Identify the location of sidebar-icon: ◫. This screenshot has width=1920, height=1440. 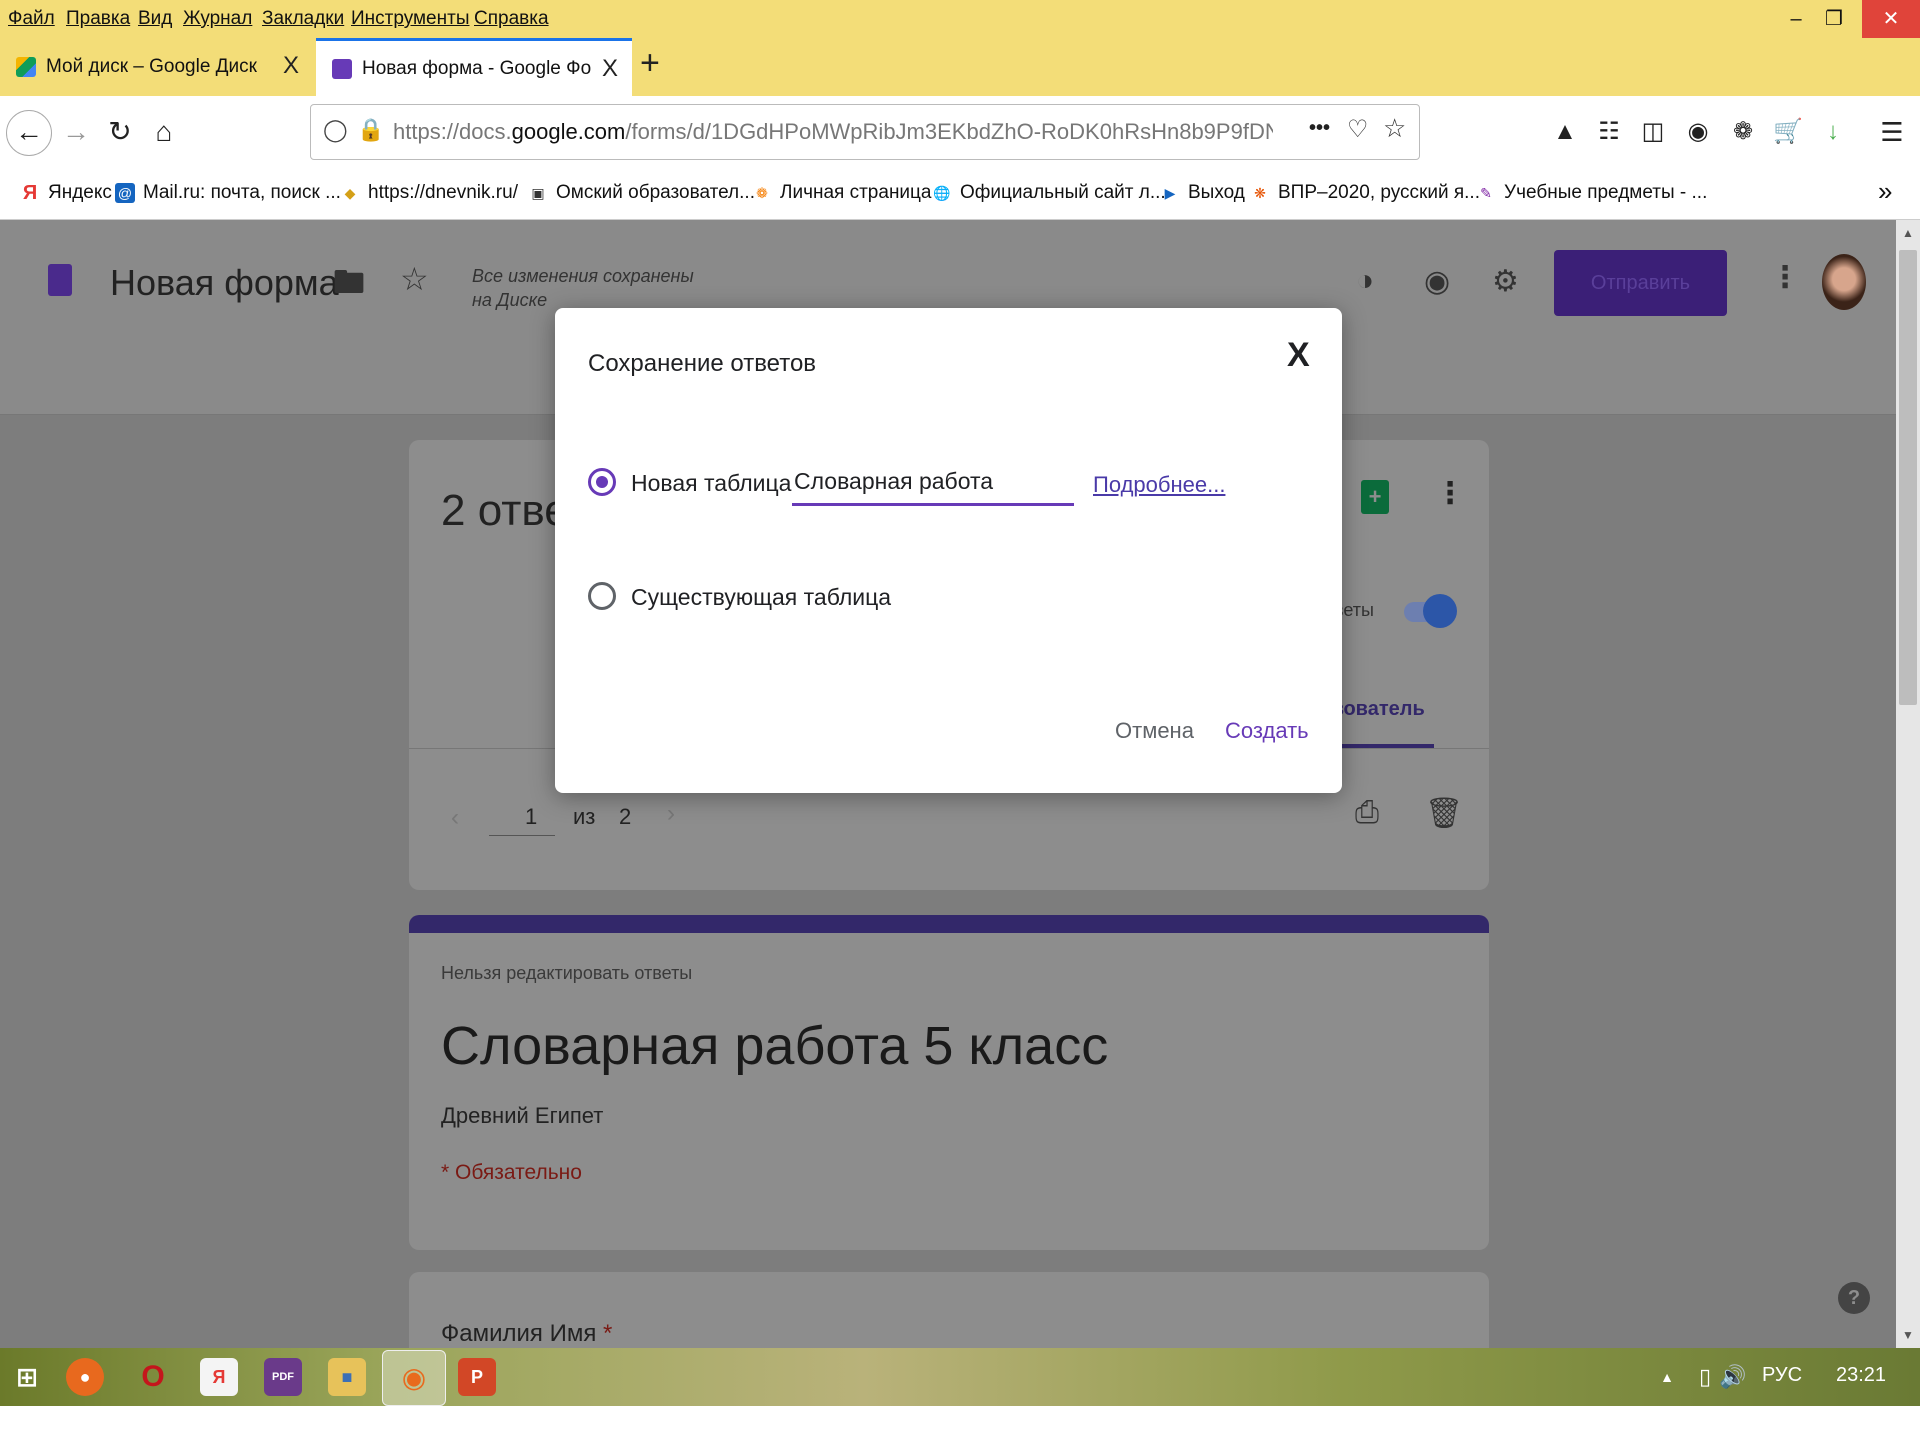
(1653, 132).